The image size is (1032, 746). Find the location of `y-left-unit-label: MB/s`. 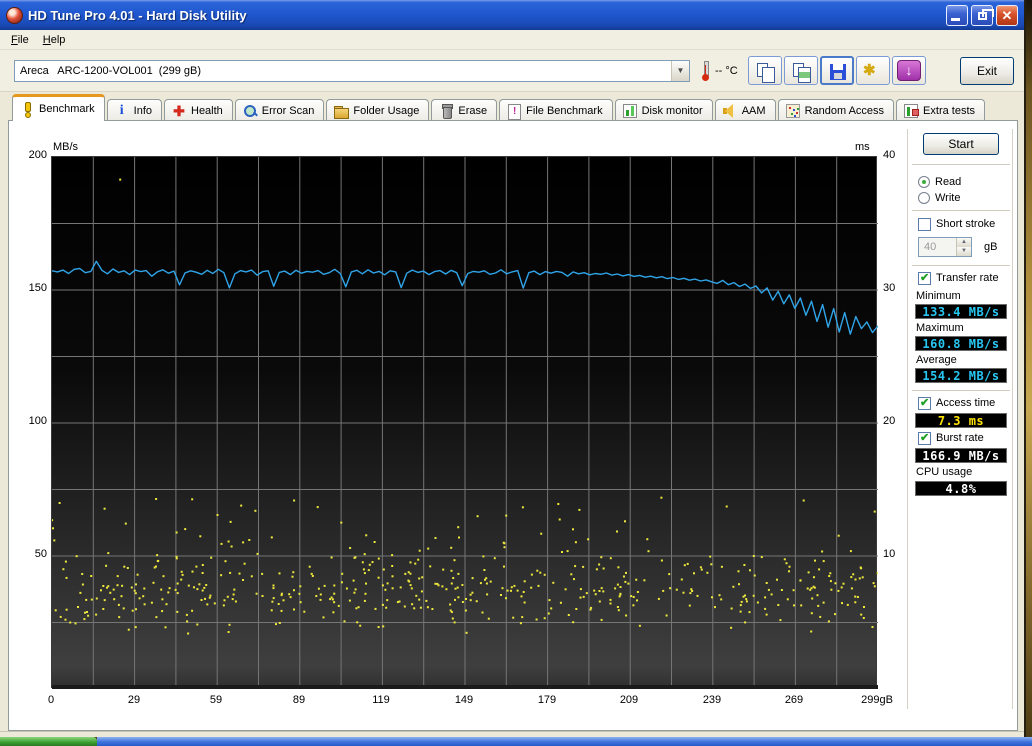

y-left-unit-label: MB/s is located at coordinates (66, 147).